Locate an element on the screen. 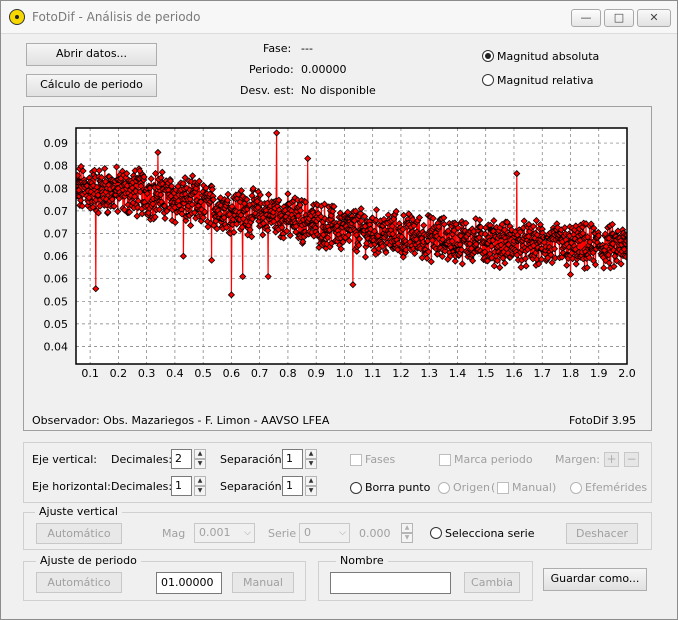 The image size is (678, 620). serie-label: Serie is located at coordinates (282, 533).